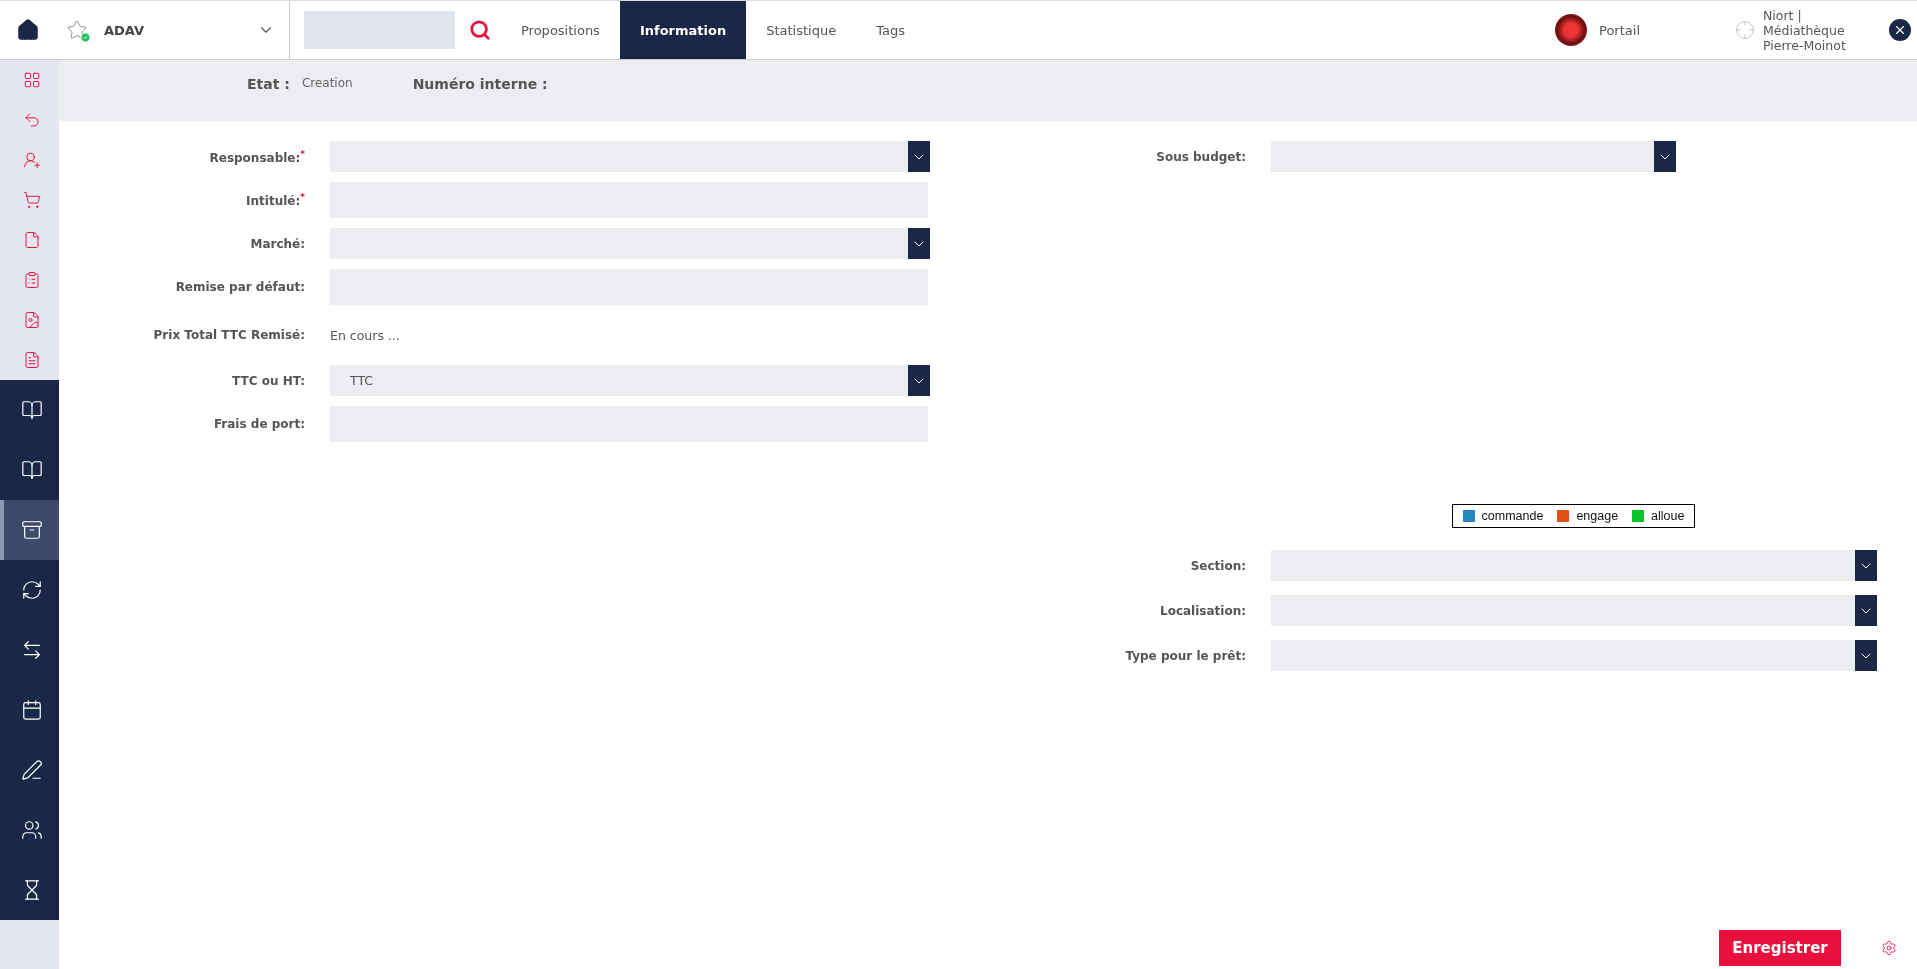  I want to click on cart-icon, so click(31, 200).